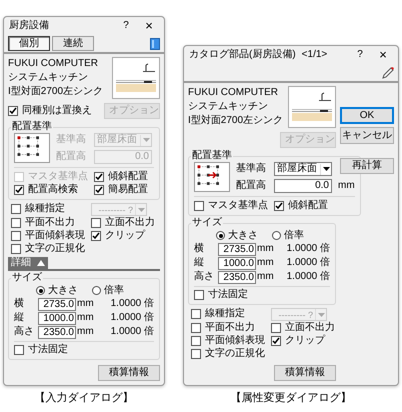 The image size is (402, 412). Describe the element at coordinates (207, 223) in the screenshot. I see `group-title: サイズ` at that location.